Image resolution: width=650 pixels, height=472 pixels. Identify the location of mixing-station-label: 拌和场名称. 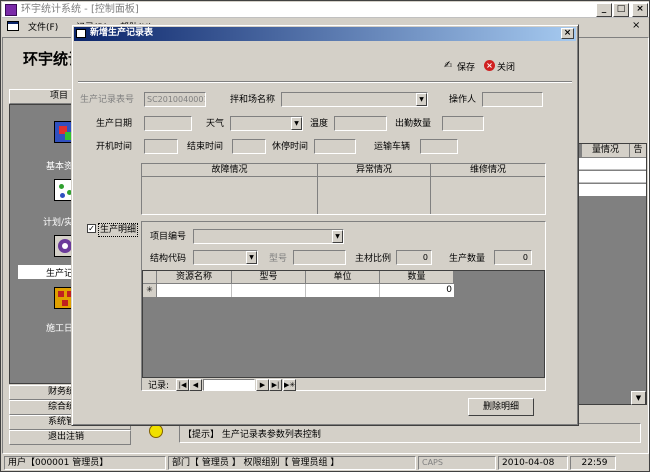
(253, 100).